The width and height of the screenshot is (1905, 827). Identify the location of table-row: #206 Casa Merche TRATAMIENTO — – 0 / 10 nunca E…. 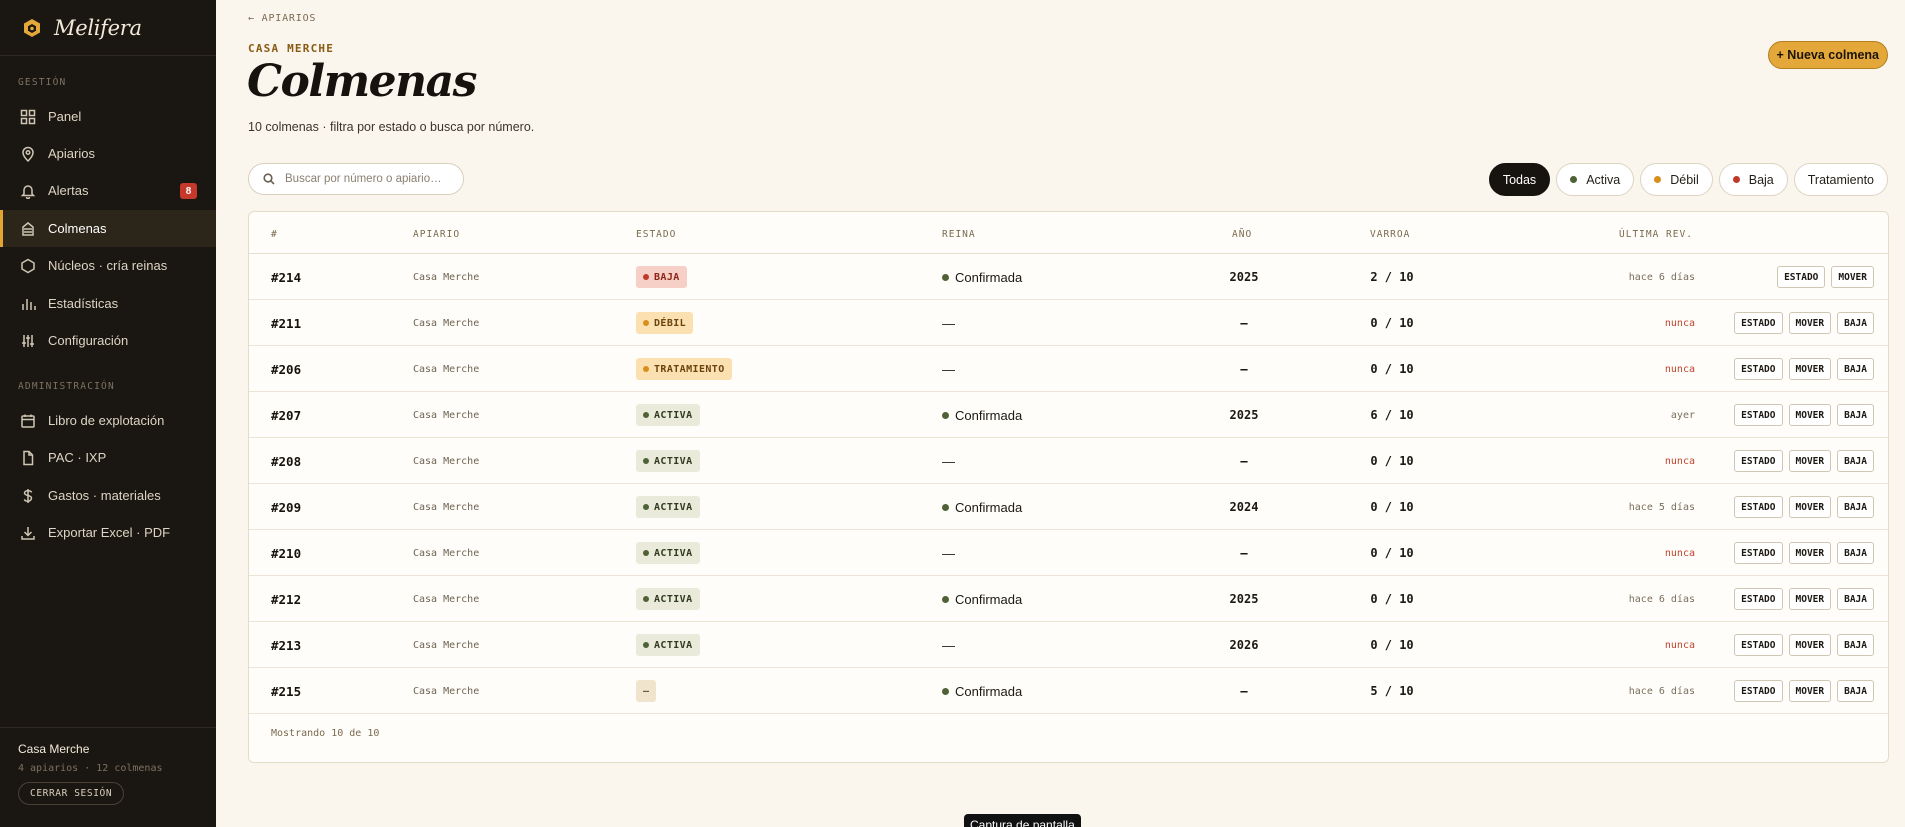
(1068, 369).